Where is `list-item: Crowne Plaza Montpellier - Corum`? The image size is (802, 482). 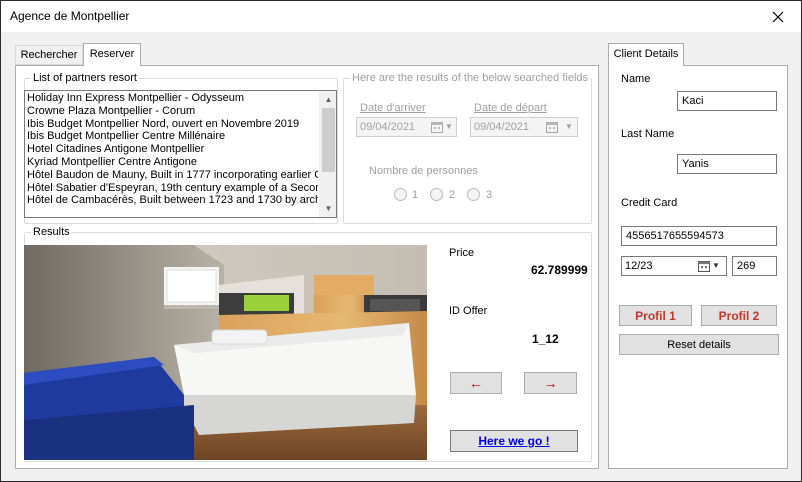 list-item: Crowne Plaza Montpellier - Corum is located at coordinates (172, 111).